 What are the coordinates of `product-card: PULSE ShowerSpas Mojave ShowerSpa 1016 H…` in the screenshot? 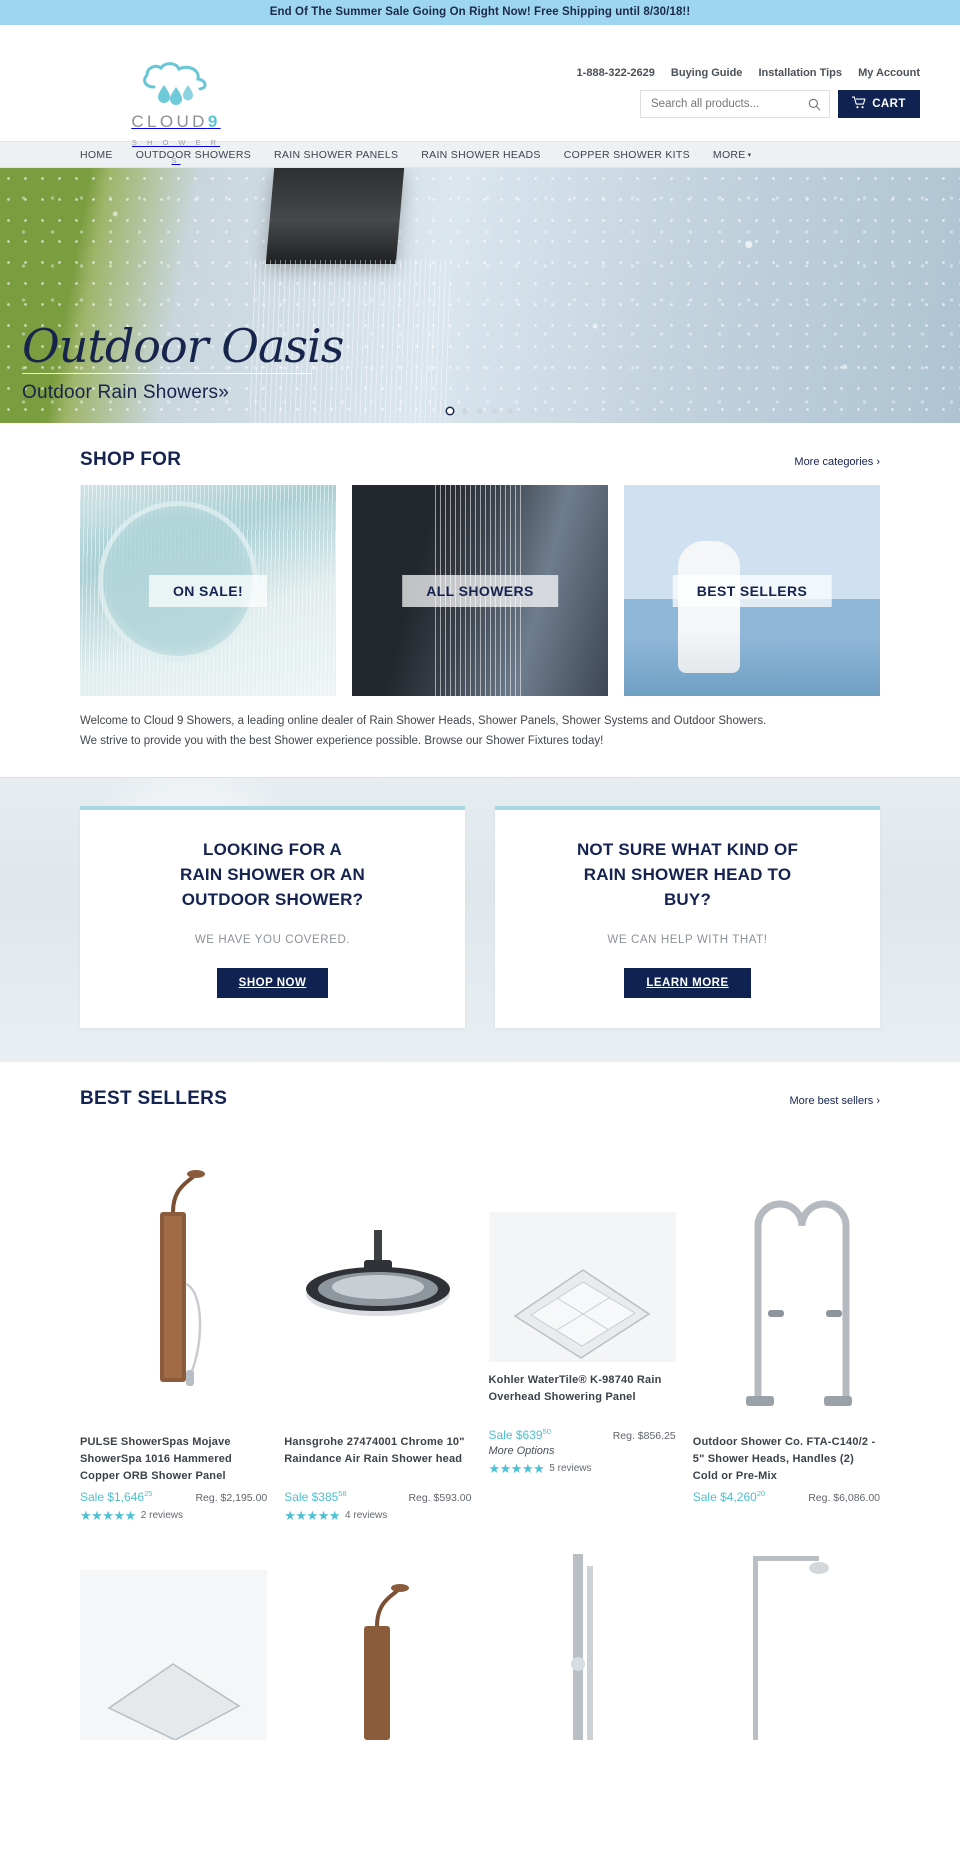 It's located at (173, 1323).